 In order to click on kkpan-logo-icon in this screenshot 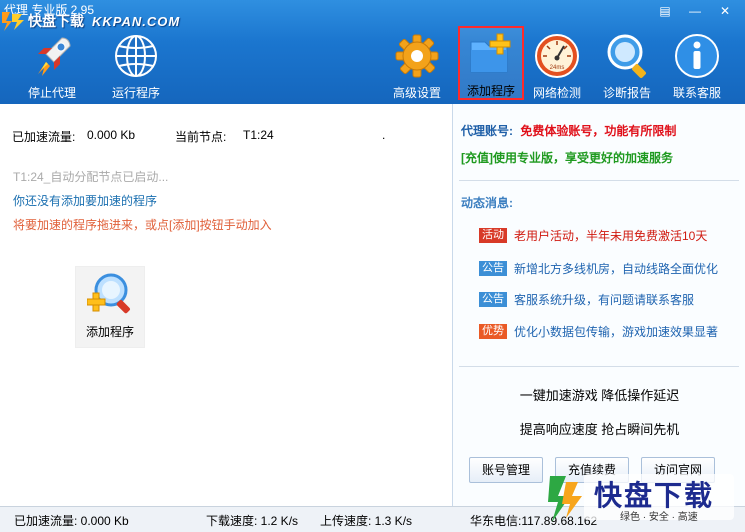, I will do `click(13, 21)`.